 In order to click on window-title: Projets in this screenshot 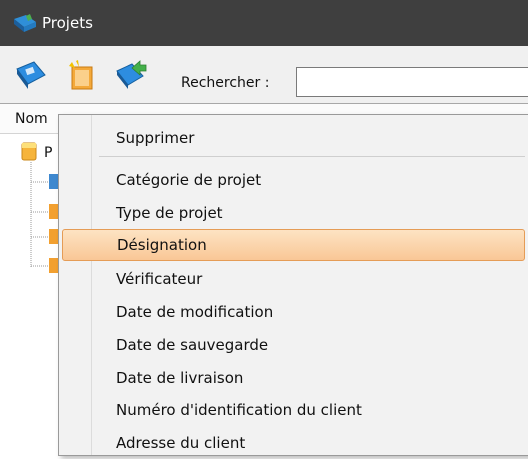, I will do `click(67, 23)`.